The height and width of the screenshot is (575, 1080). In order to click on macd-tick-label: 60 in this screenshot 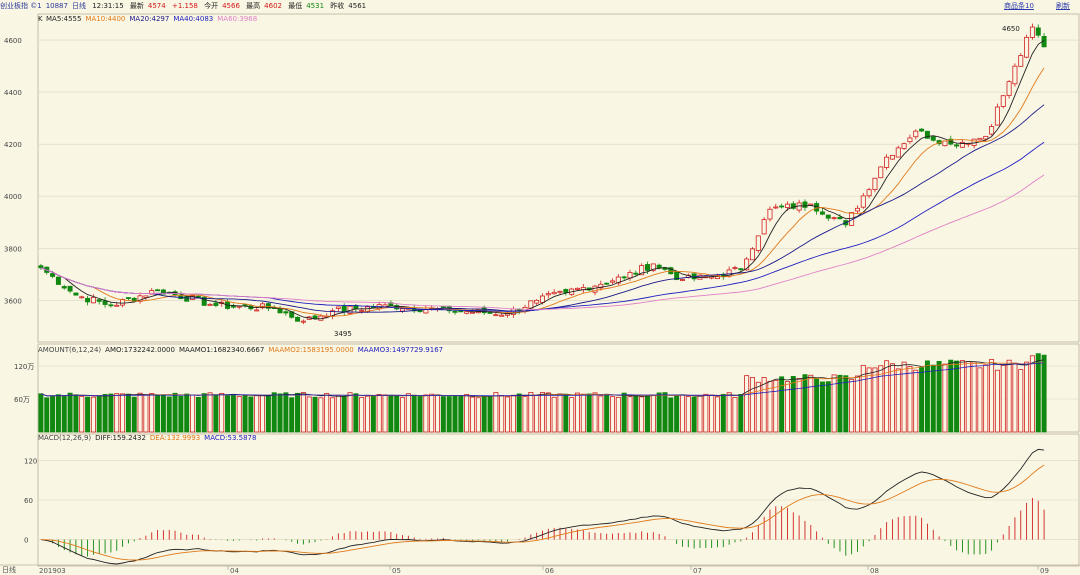, I will do `click(28, 501)`.